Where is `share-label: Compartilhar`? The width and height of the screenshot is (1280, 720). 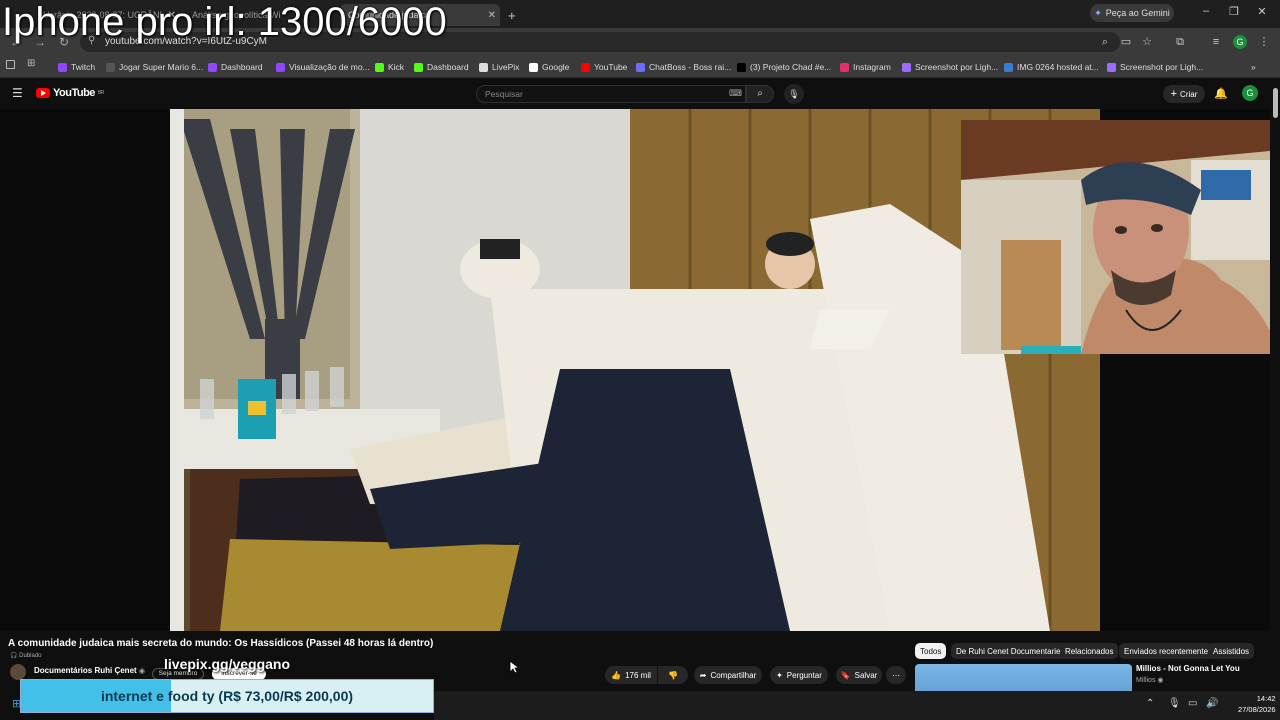 share-label: Compartilhar is located at coordinates (733, 675).